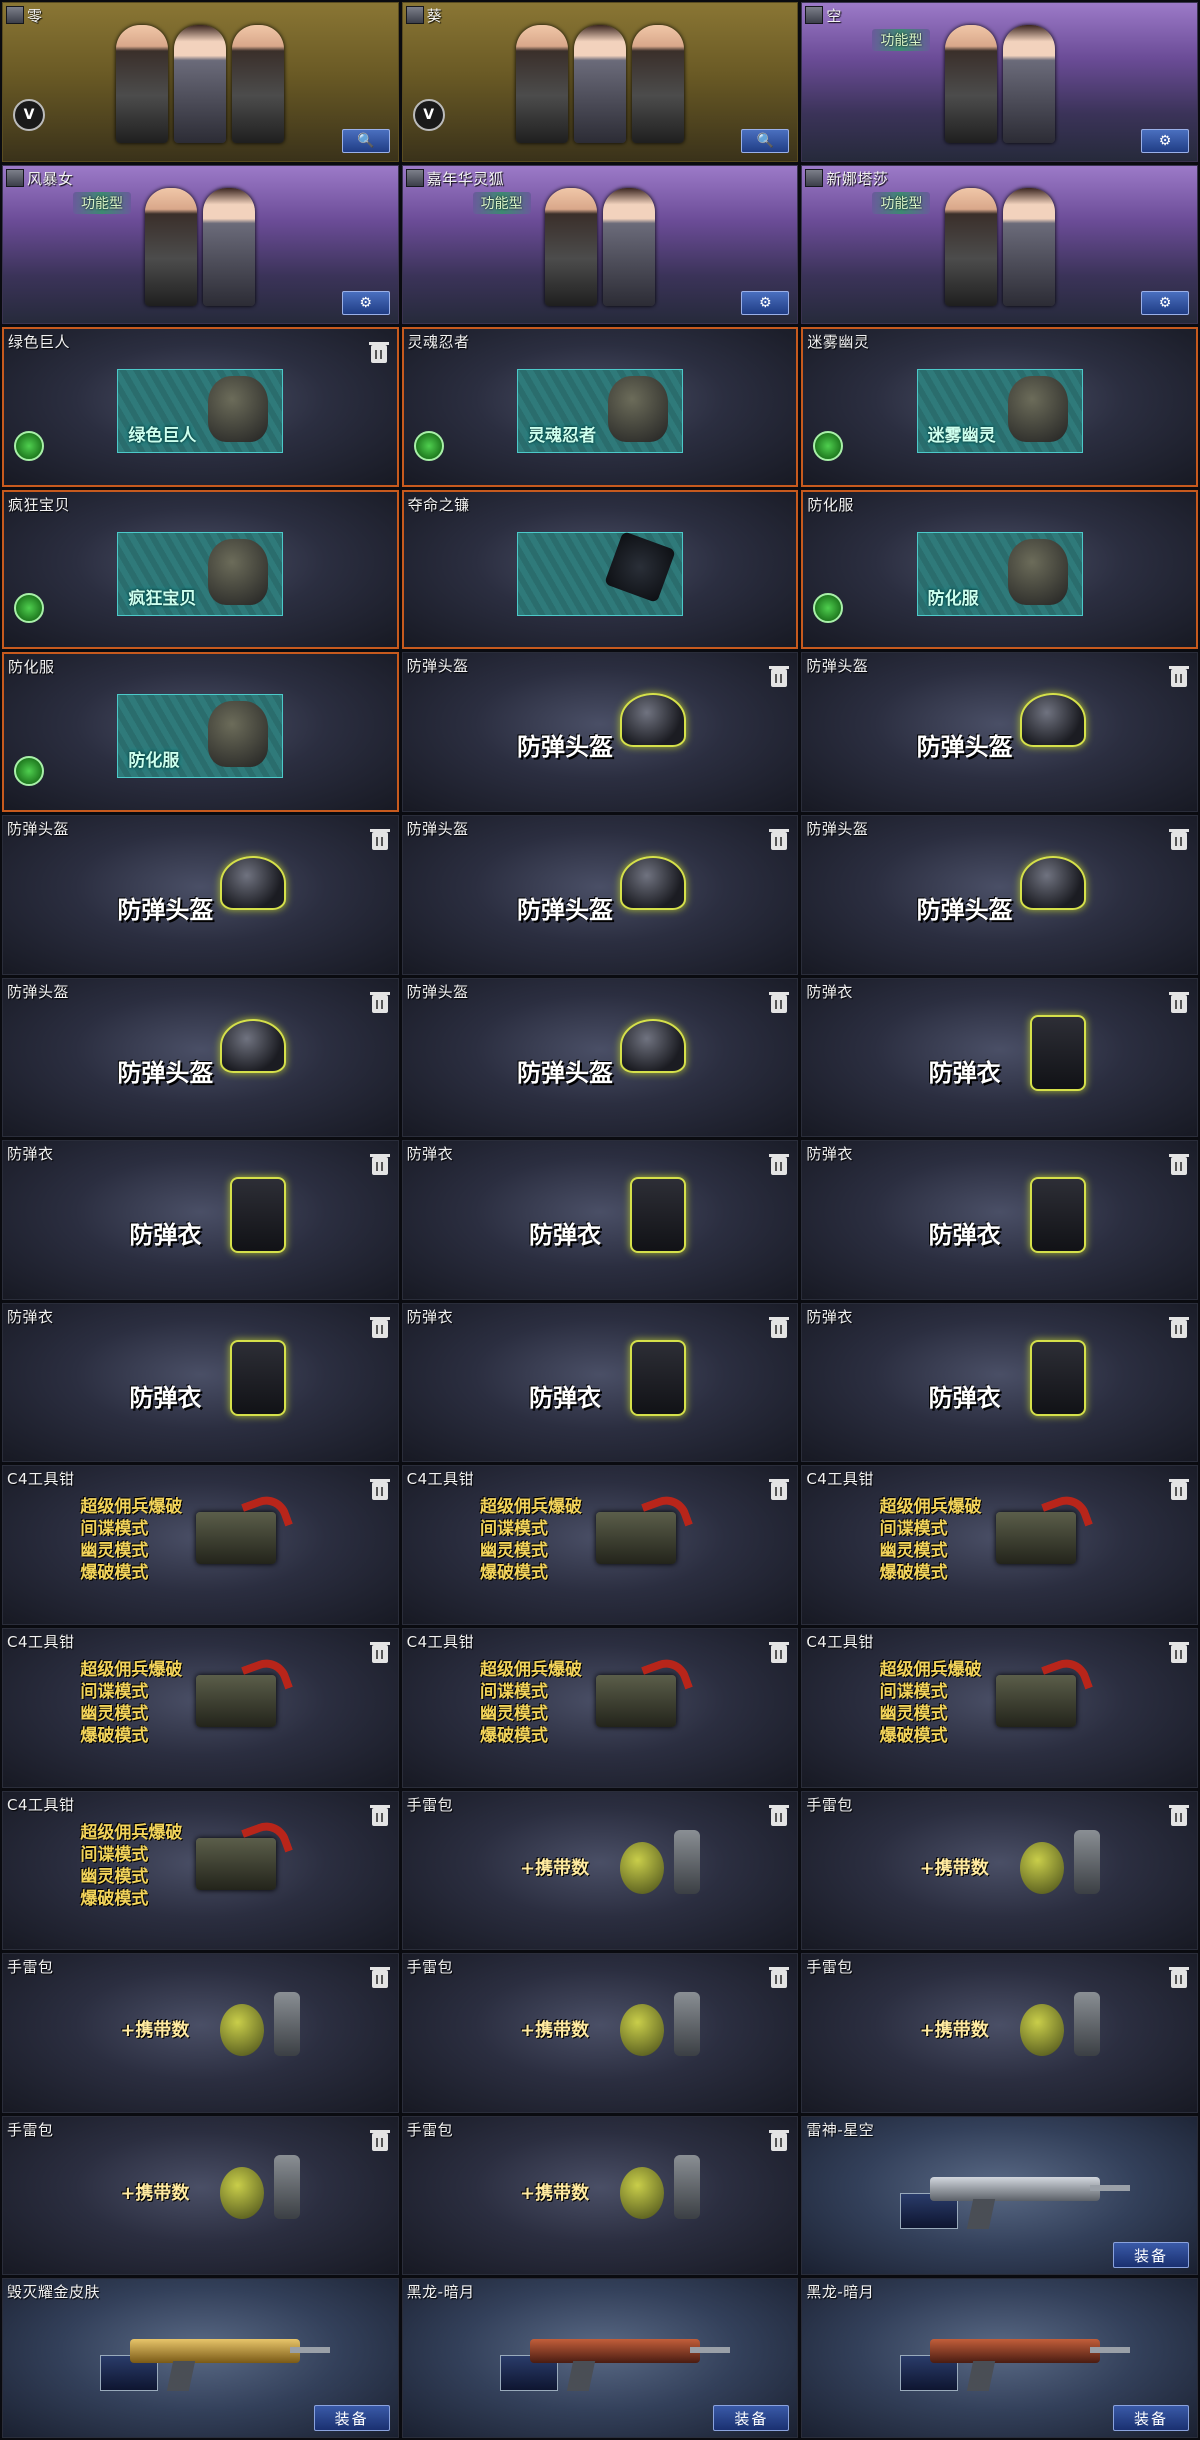 The height and width of the screenshot is (2440, 1200). What do you see at coordinates (999, 2358) in the screenshot?
I see `item-card: 黑龙-暗月 装备` at bounding box center [999, 2358].